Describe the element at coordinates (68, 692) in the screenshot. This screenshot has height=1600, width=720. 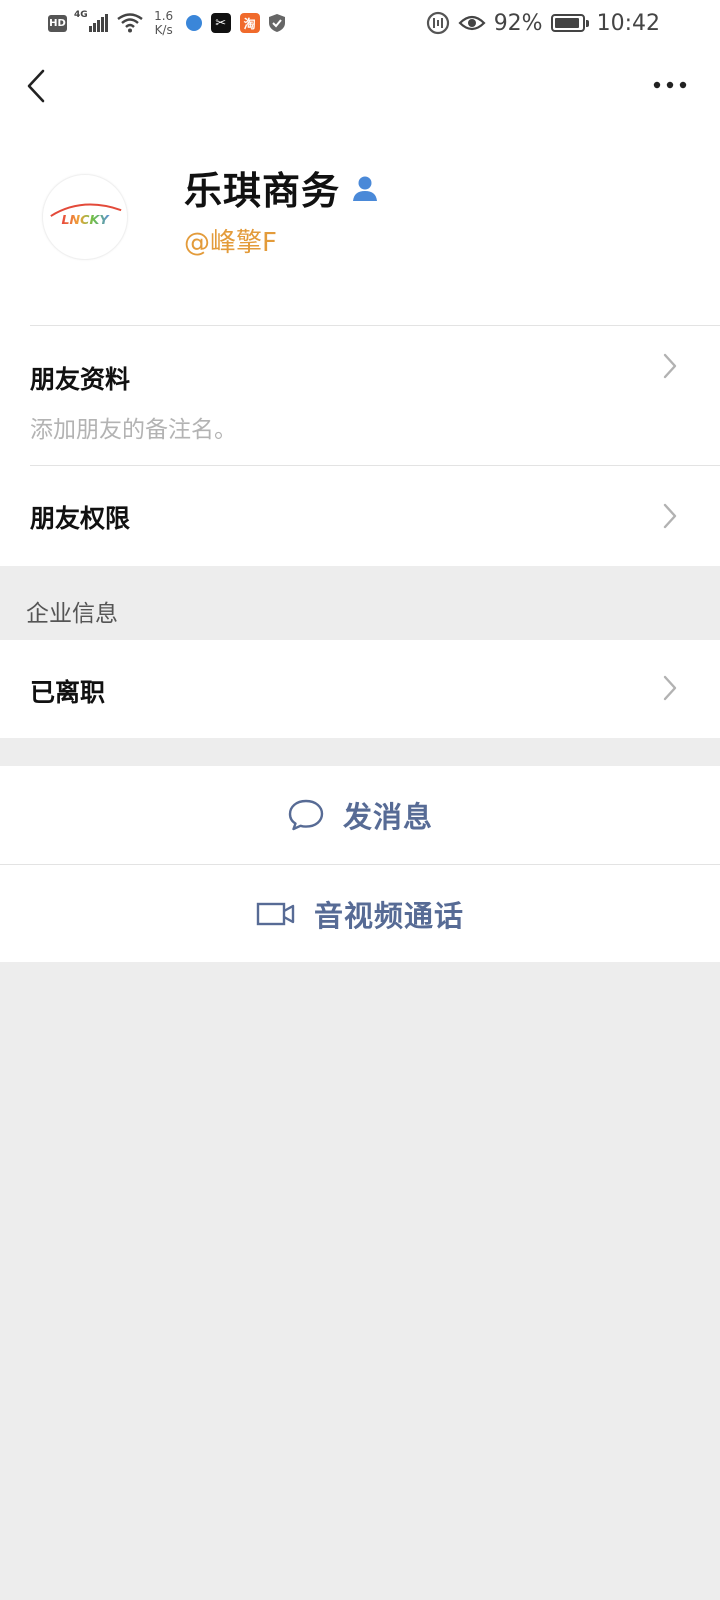
I see `enterprise-status-label: 已离职` at that location.